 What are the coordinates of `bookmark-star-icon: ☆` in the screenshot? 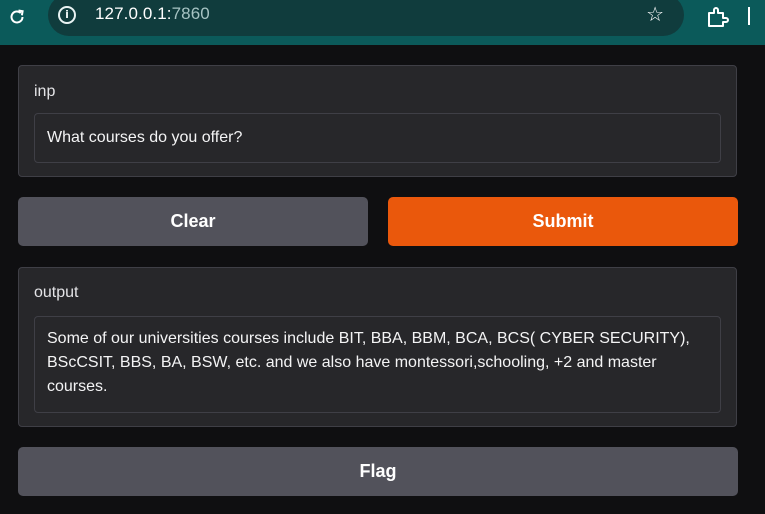 It's located at (655, 14).